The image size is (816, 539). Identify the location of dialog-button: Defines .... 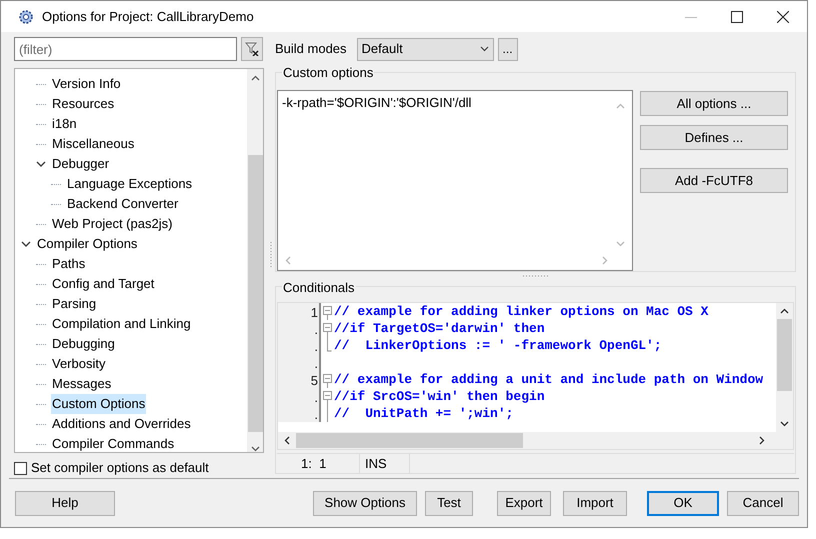
(714, 137).